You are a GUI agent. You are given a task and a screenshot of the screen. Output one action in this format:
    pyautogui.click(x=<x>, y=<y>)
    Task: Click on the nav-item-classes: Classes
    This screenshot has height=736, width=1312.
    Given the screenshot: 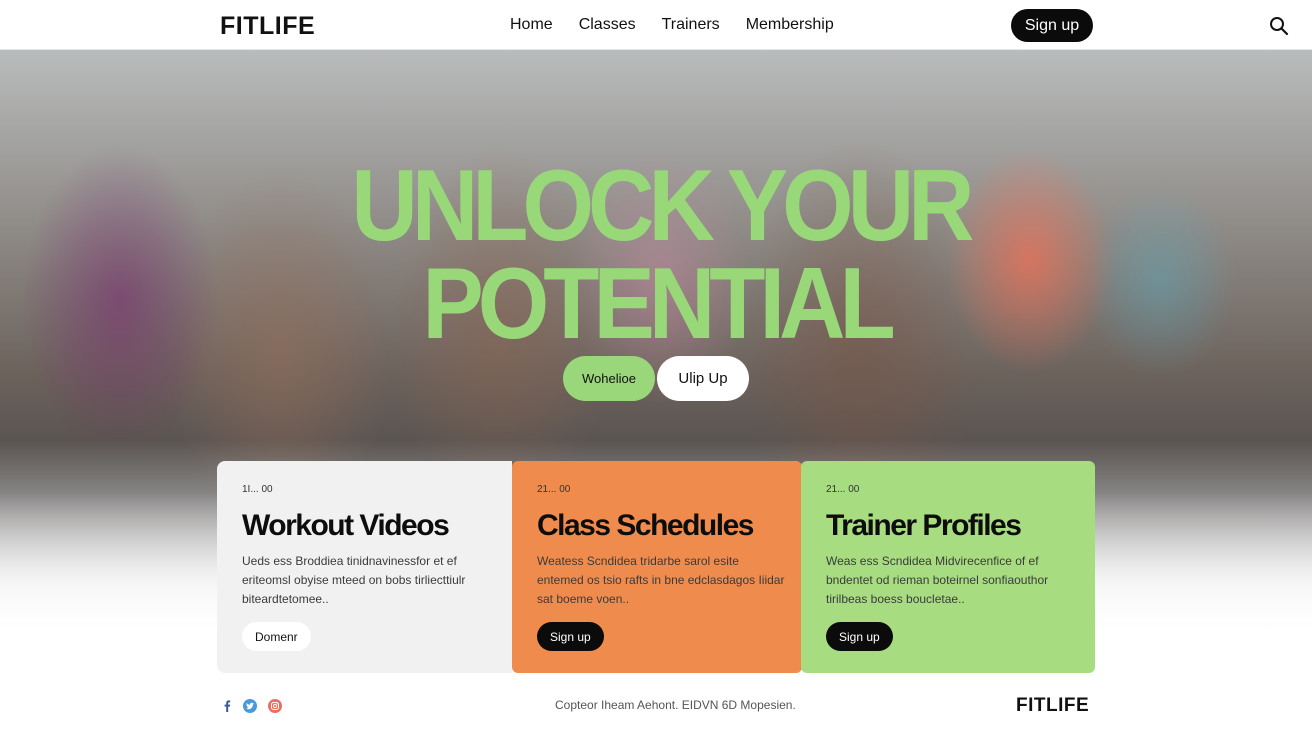 What is the action you would take?
    pyautogui.click(x=607, y=25)
    